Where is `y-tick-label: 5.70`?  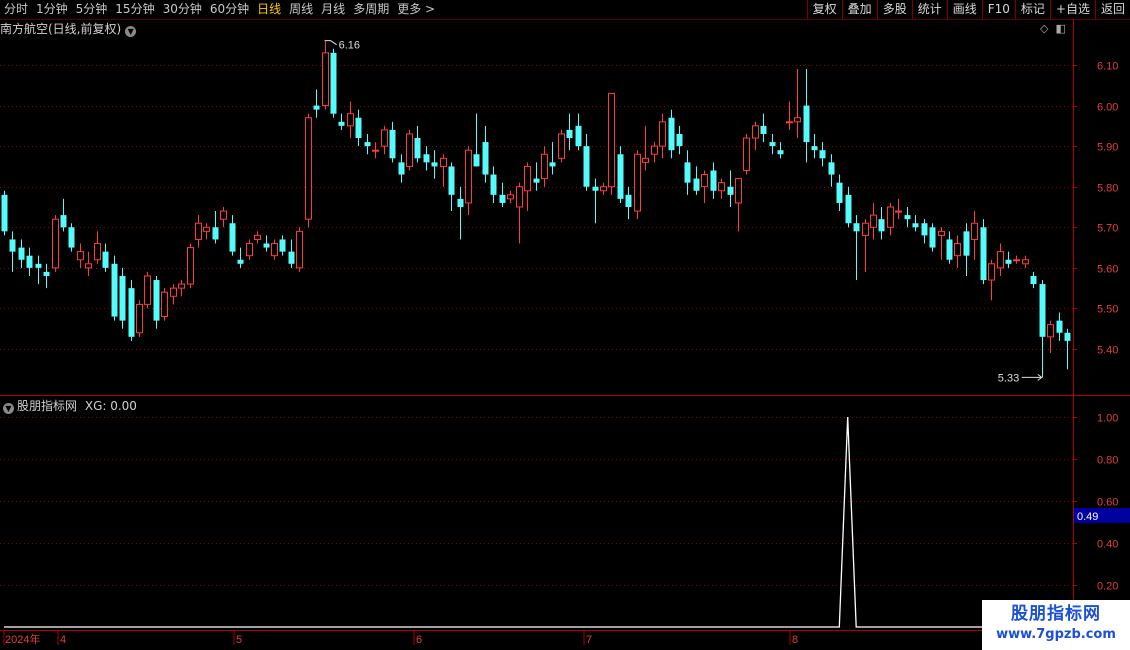 y-tick-label: 5.70 is located at coordinates (1107, 229).